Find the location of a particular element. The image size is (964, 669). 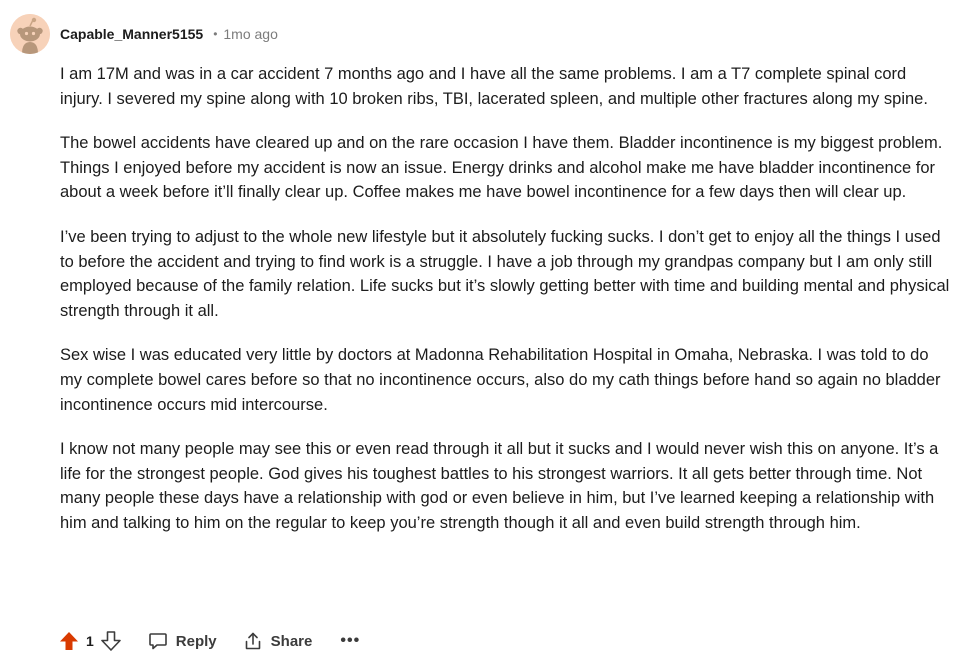

share-icon is located at coordinates (252, 641).